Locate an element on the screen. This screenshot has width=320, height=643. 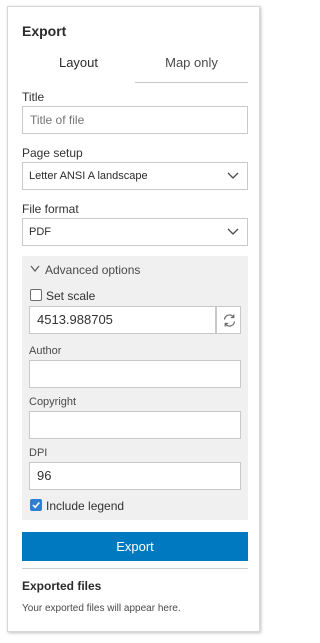
tab-map-only: Map only is located at coordinates (191, 67).